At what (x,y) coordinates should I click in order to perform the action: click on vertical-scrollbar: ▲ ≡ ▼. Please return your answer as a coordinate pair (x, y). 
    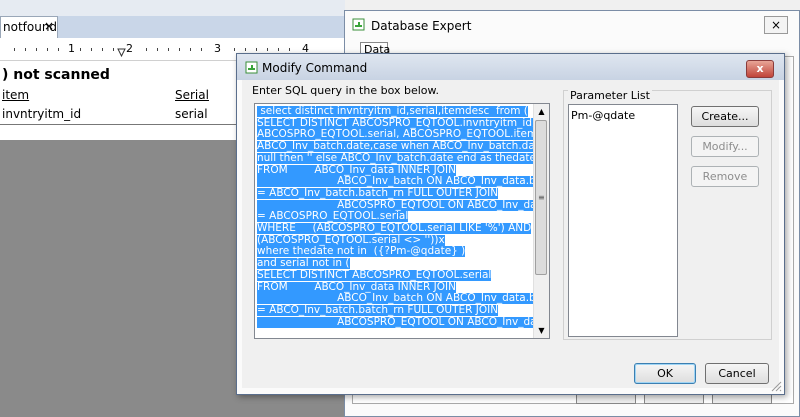
    Looking at the image, I should click on (541, 221).